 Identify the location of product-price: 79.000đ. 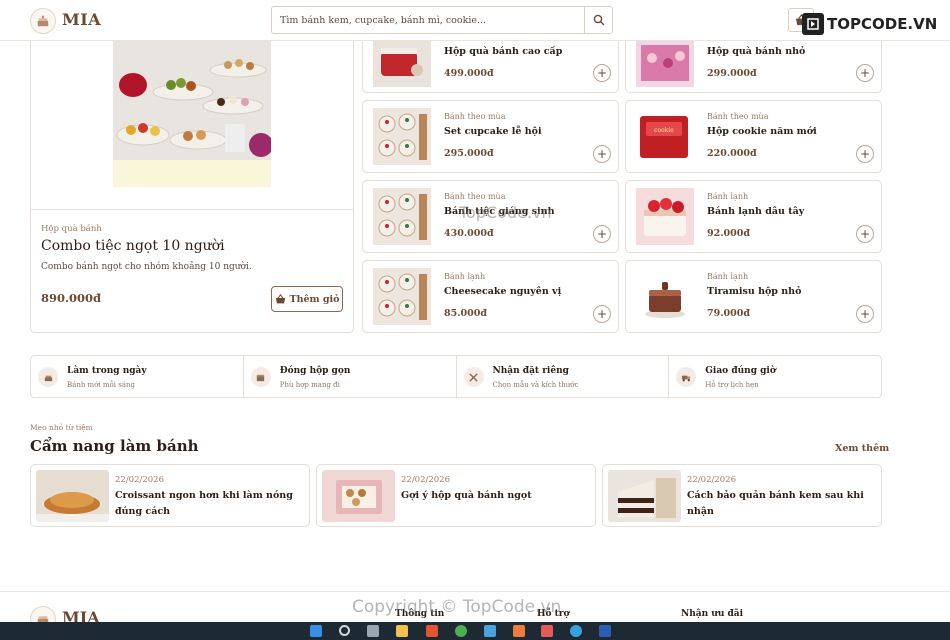
(729, 313).